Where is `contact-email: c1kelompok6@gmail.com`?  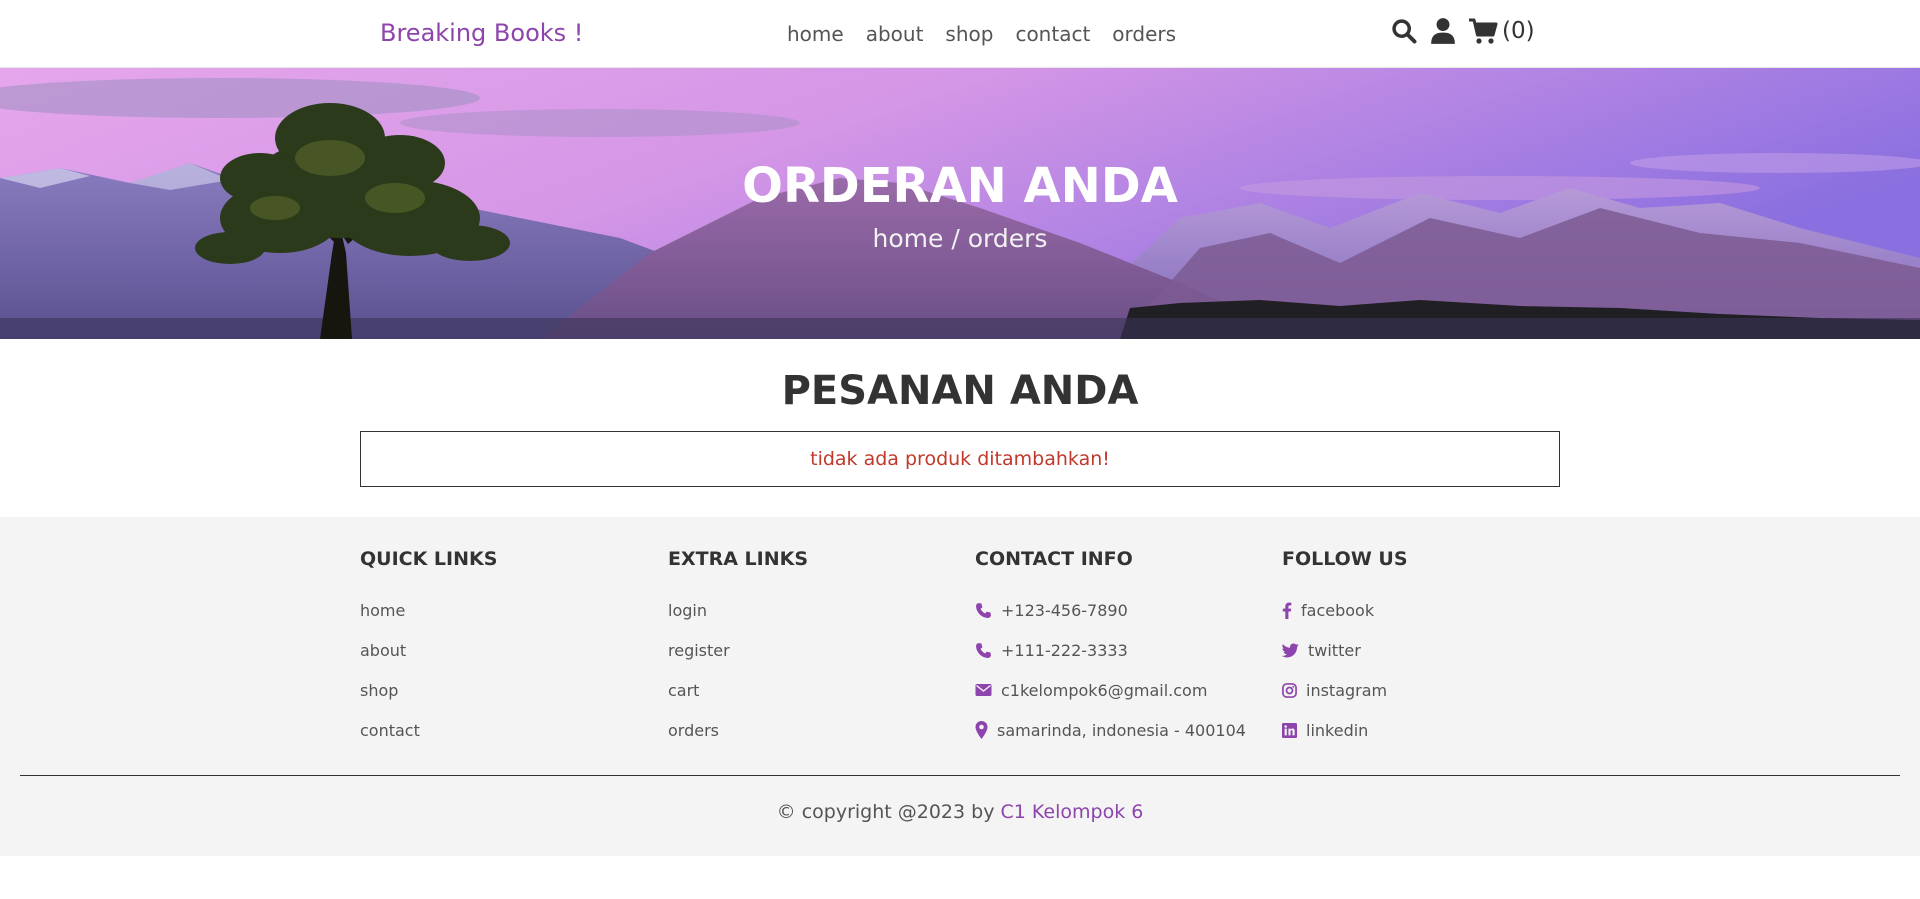
contact-email: c1kelompok6@gmail.com is located at coordinates (1125, 690).